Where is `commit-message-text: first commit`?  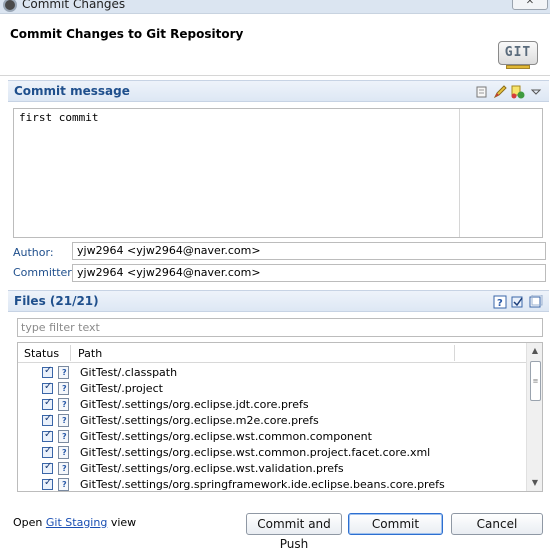 commit-message-text: first commit is located at coordinates (59, 117).